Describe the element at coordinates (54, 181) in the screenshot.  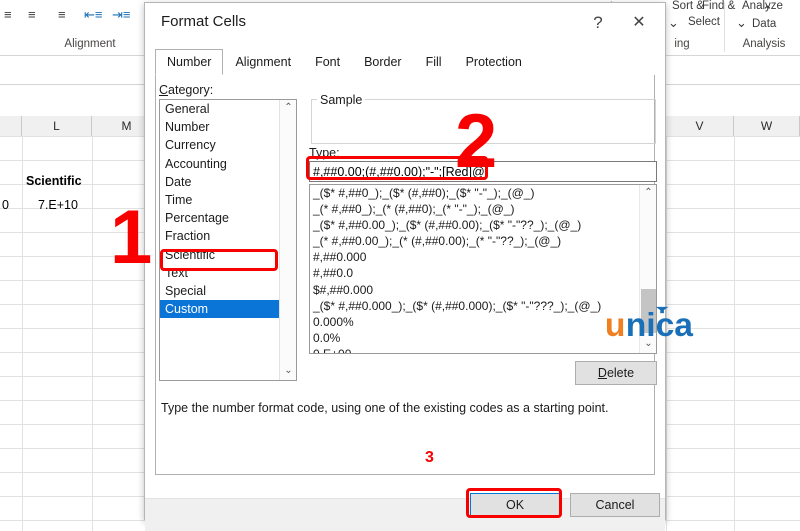
I see `cell-L3: Scientific` at that location.